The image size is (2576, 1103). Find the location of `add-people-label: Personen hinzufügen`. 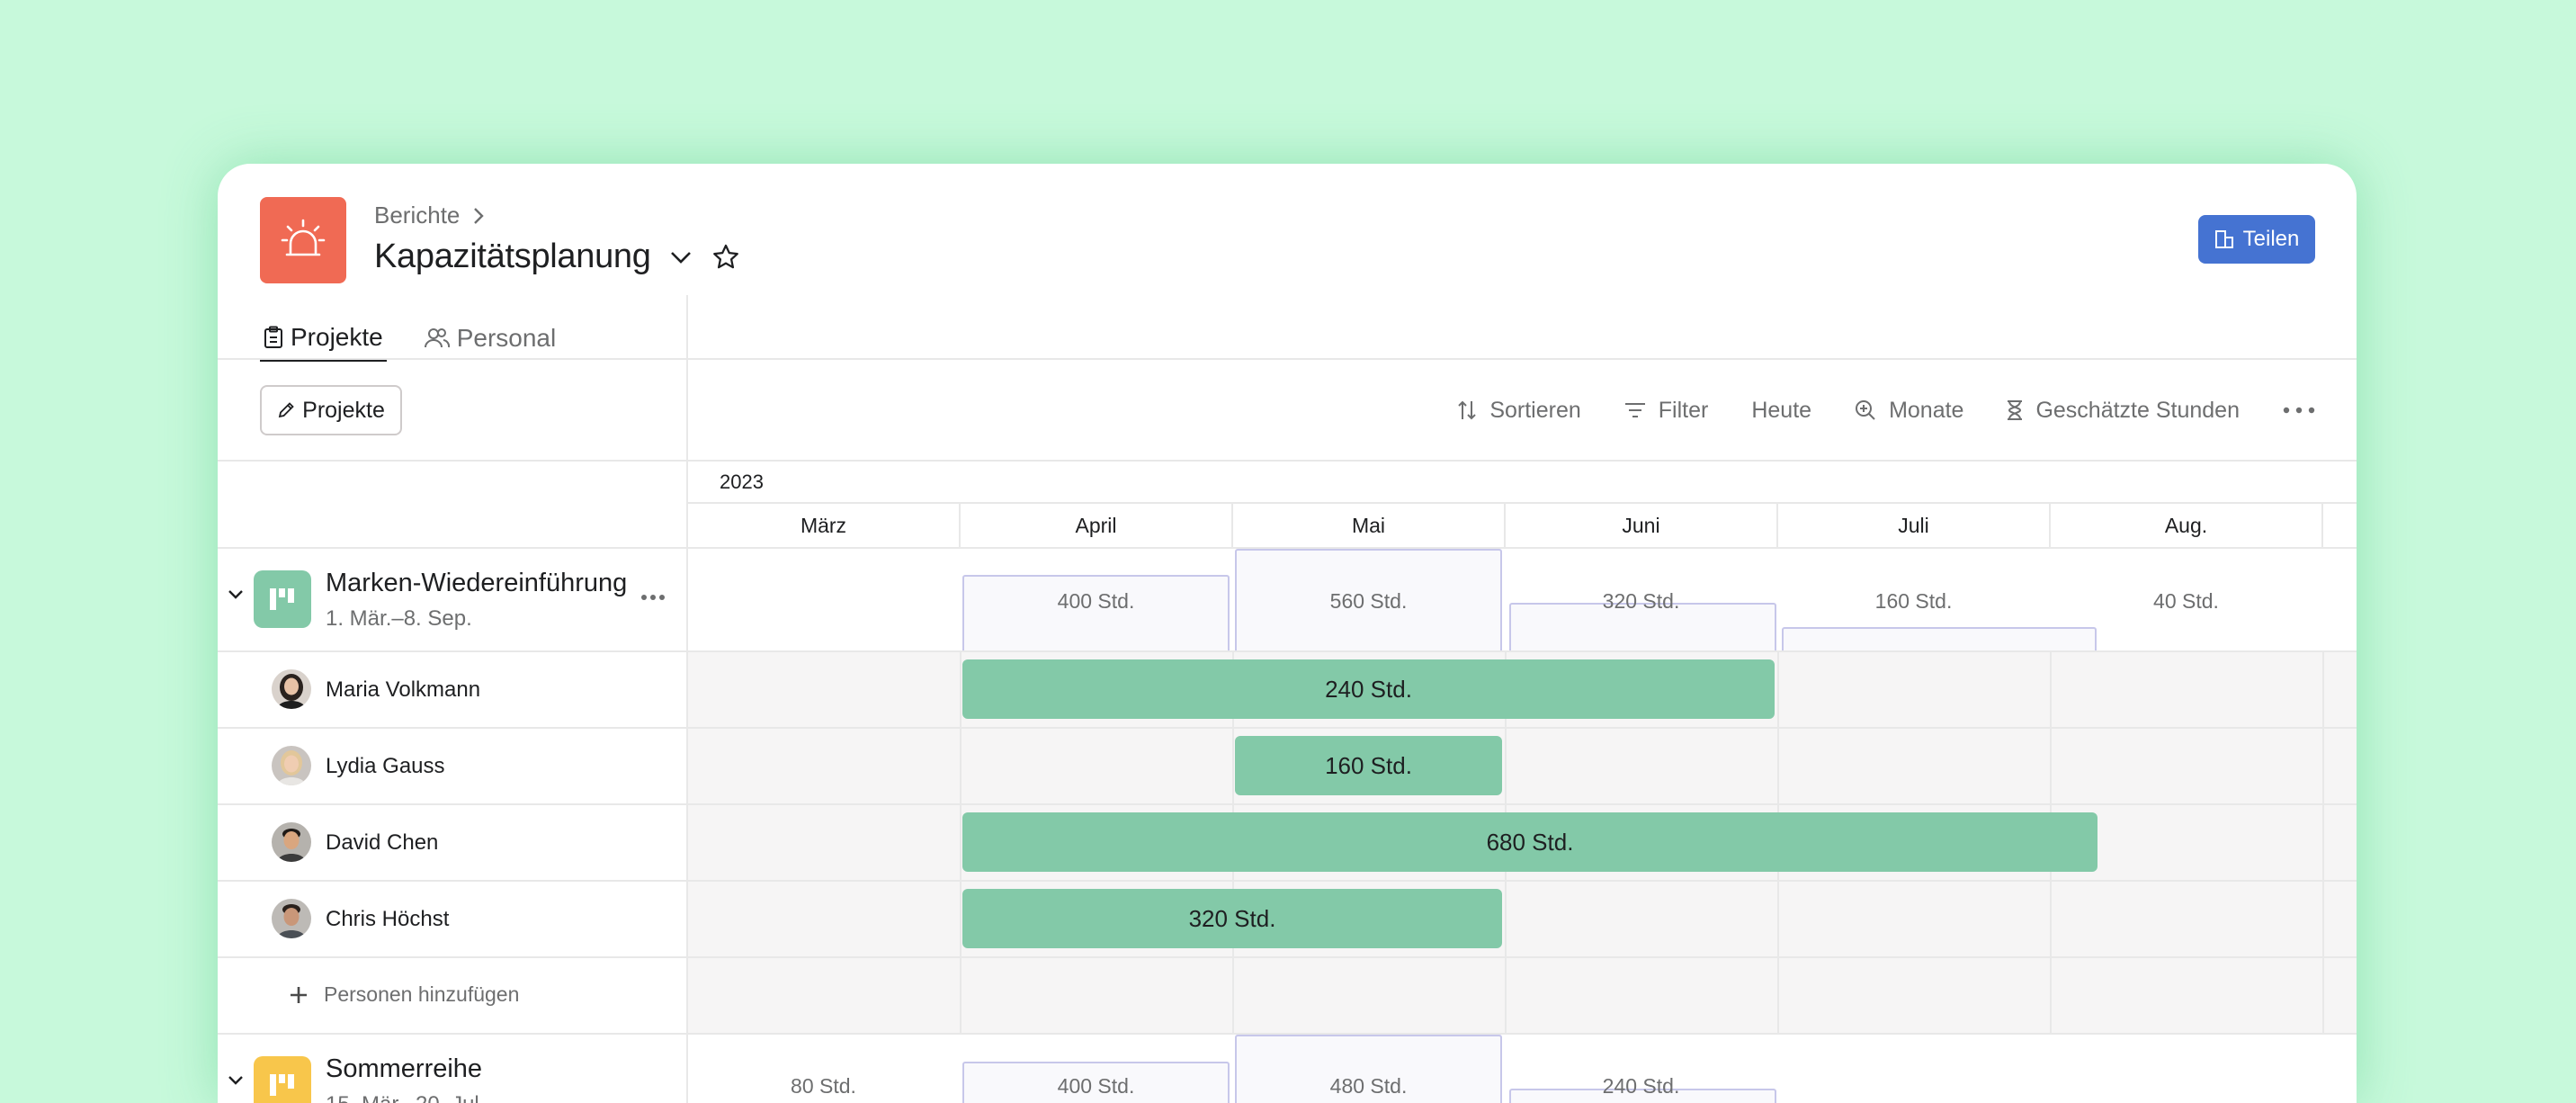

add-people-label: Personen hinzufügen is located at coordinates (421, 994).